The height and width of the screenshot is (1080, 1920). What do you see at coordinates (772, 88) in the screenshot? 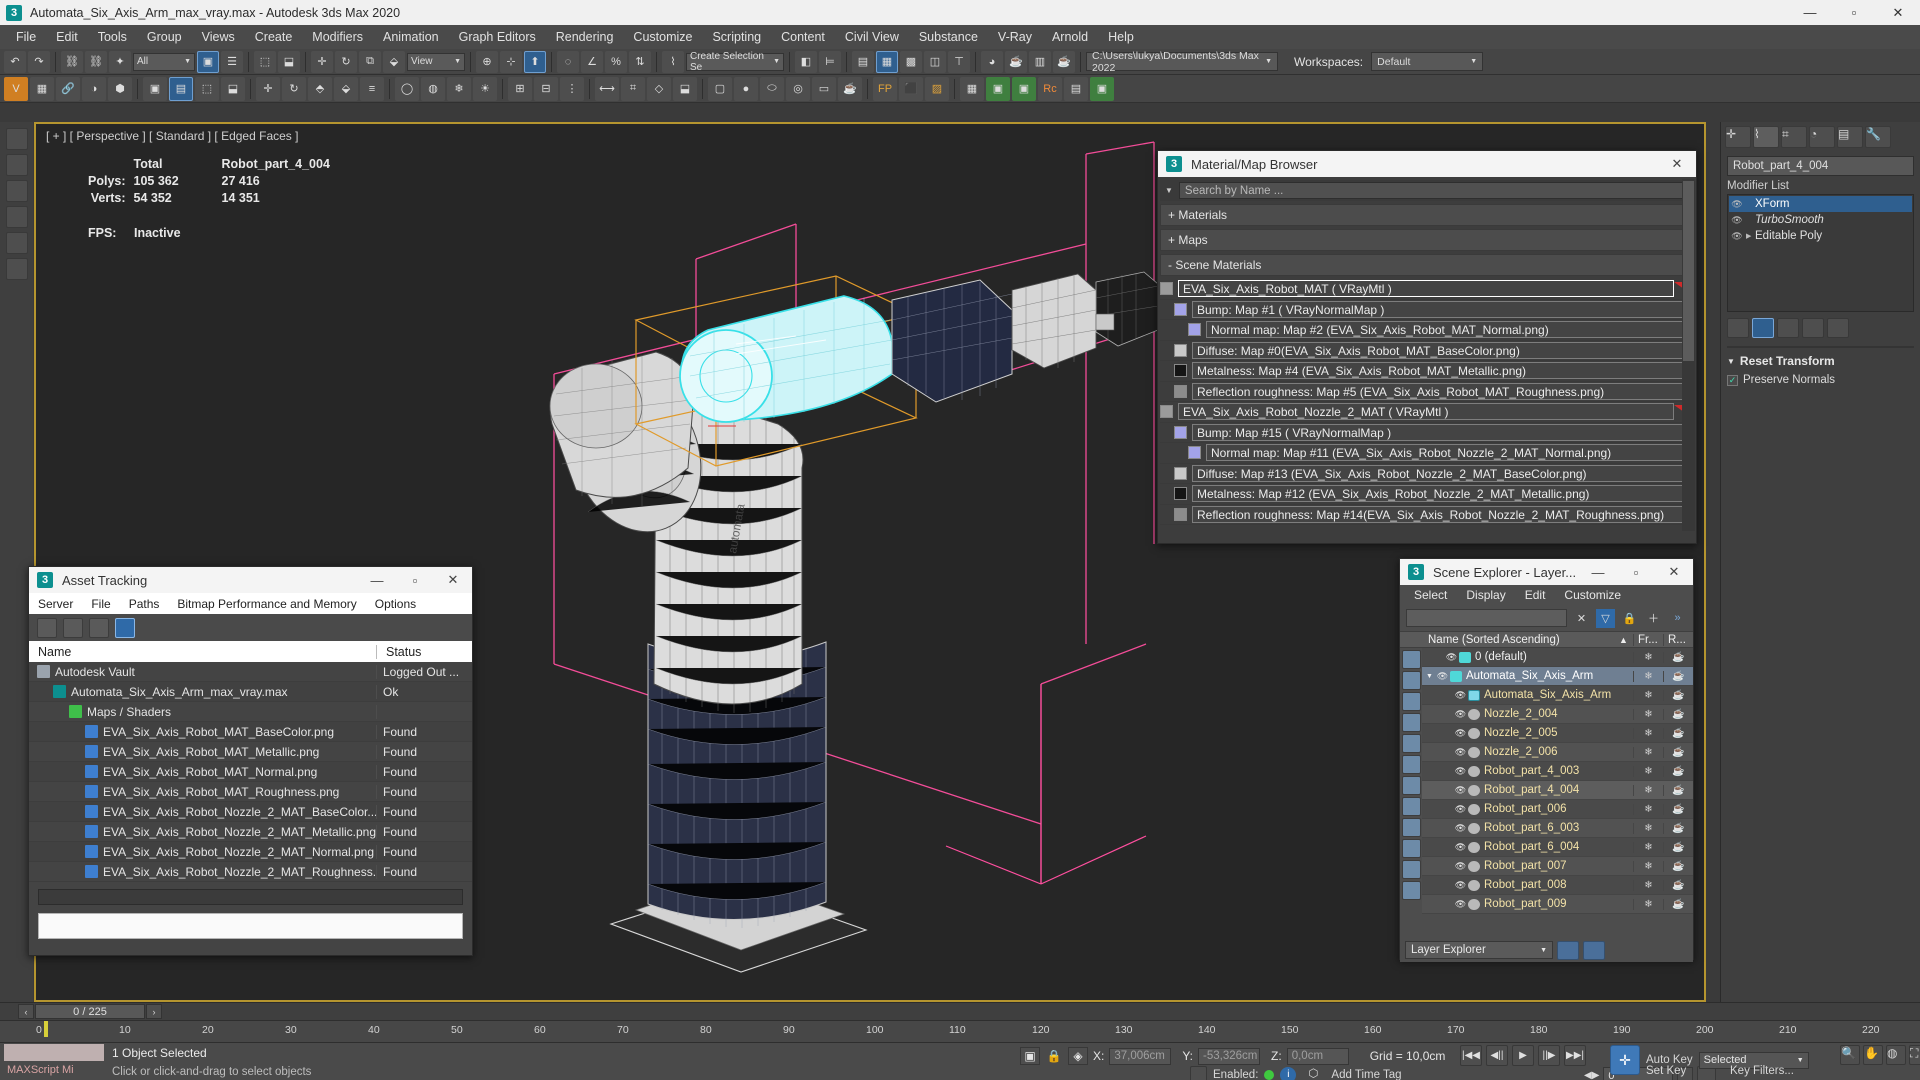
I see `cylinder-primitive-icon: ⬭` at bounding box center [772, 88].